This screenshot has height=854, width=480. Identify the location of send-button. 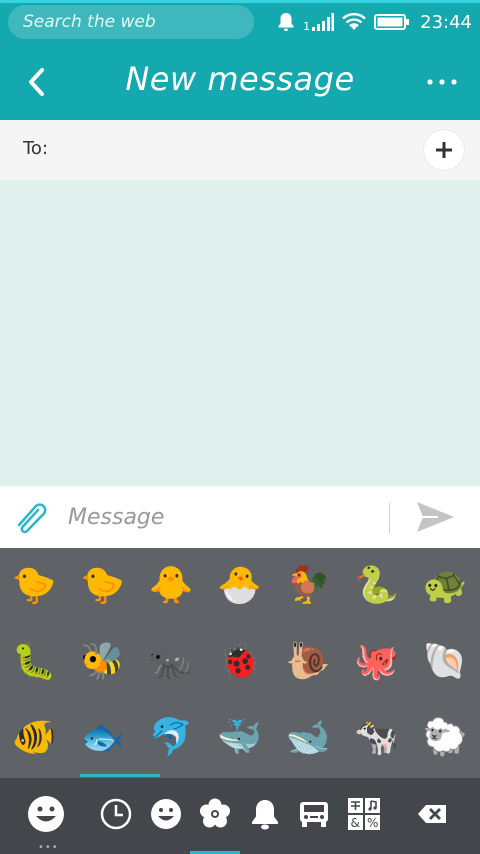
(435, 517).